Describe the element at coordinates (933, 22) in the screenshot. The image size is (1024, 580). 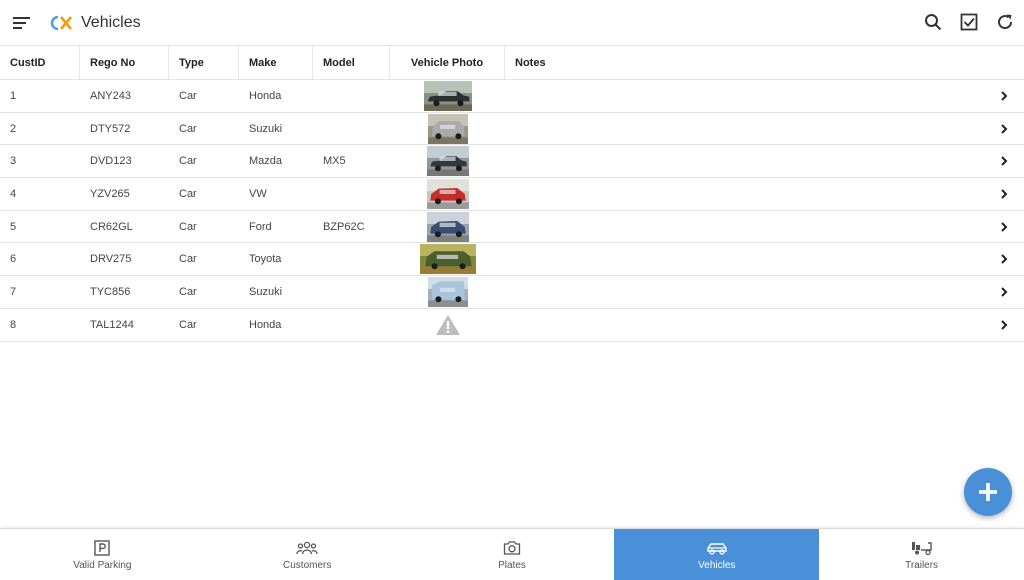
I see `search-icon` at that location.